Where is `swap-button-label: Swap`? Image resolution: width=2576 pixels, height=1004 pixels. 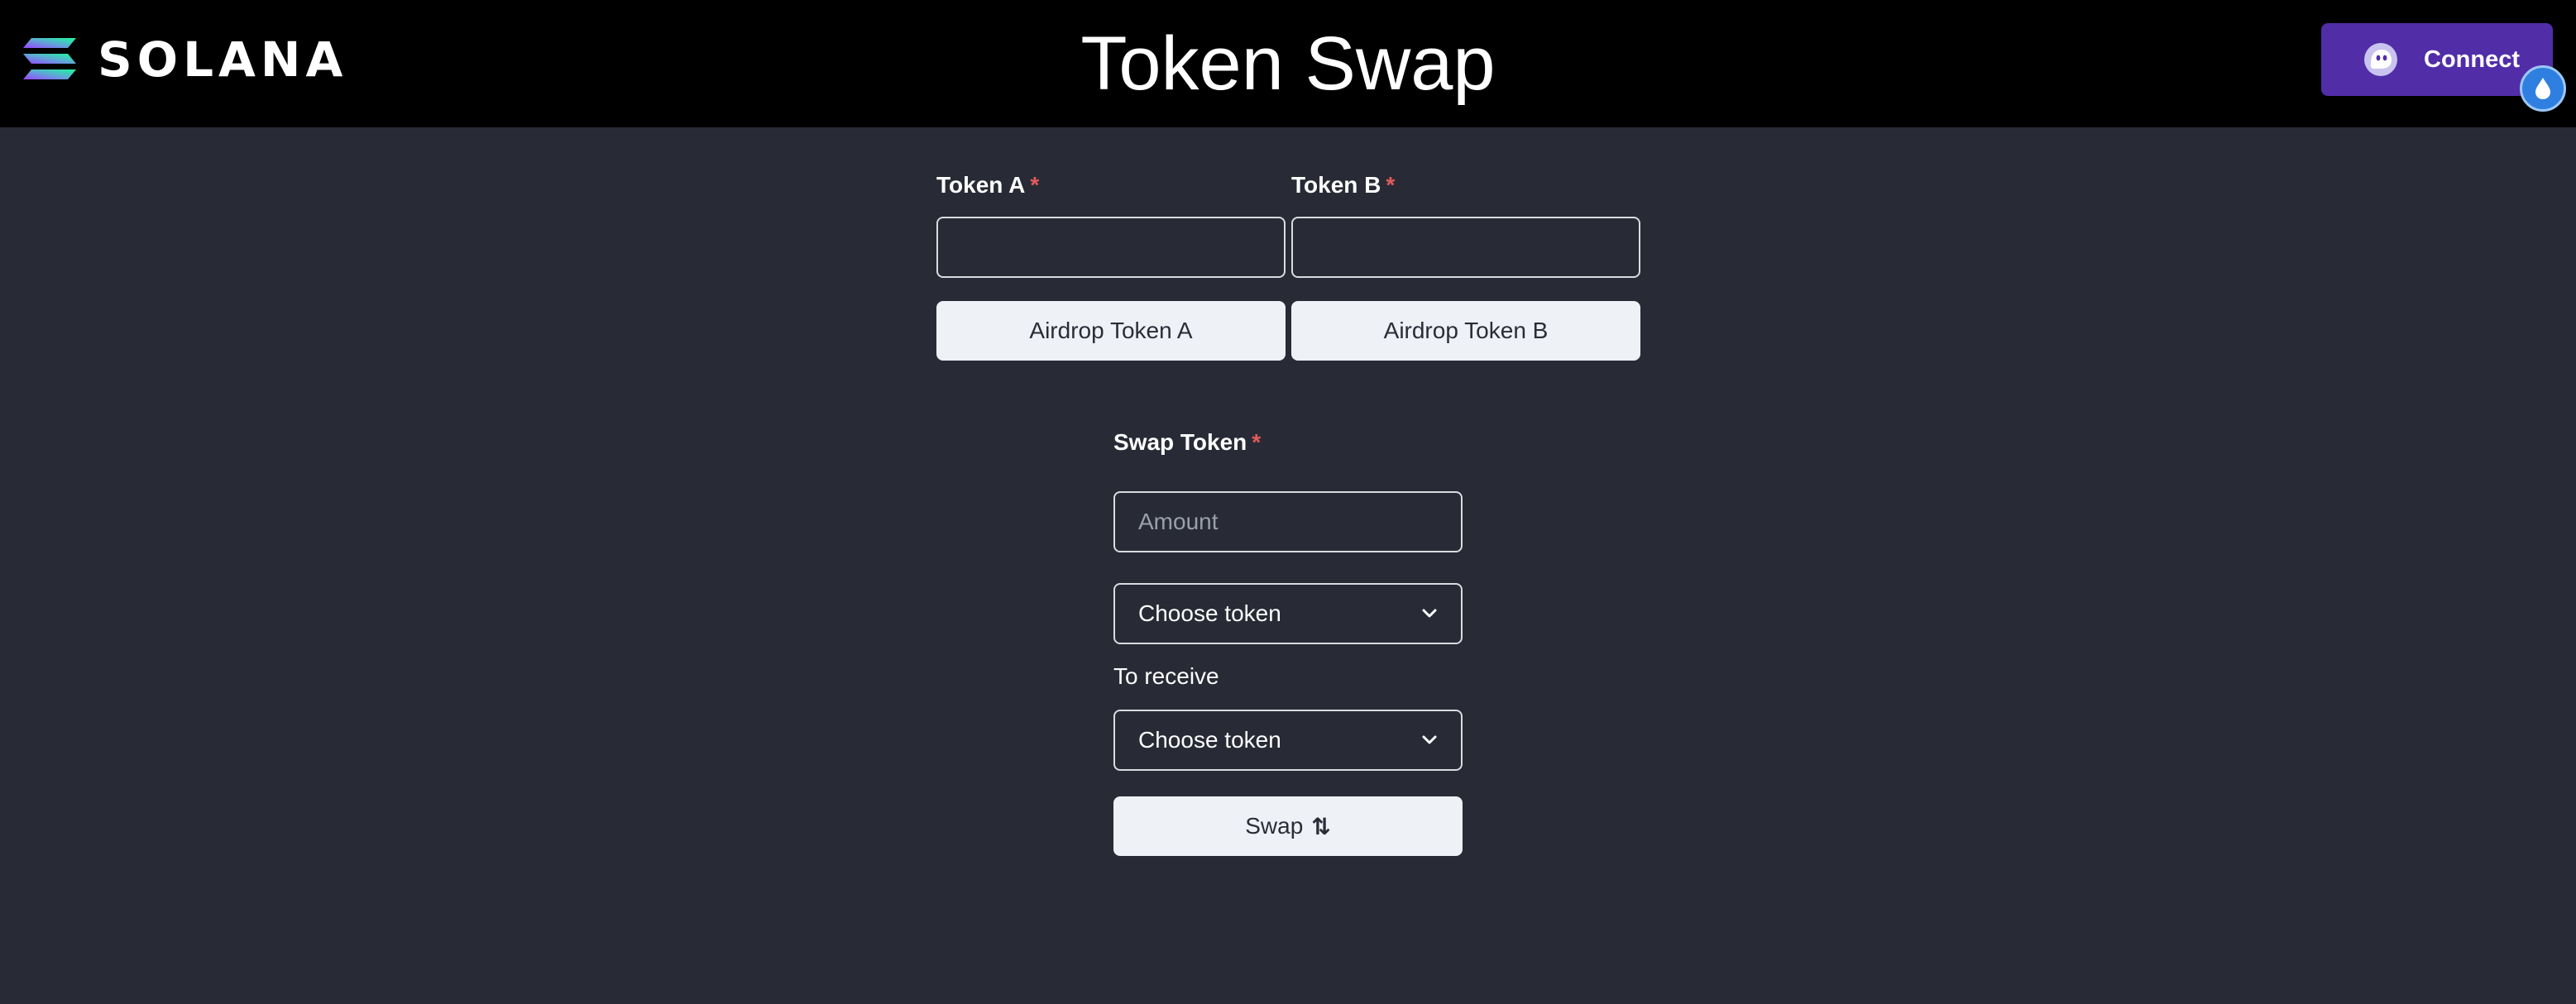 swap-button-label: Swap is located at coordinates (1274, 826).